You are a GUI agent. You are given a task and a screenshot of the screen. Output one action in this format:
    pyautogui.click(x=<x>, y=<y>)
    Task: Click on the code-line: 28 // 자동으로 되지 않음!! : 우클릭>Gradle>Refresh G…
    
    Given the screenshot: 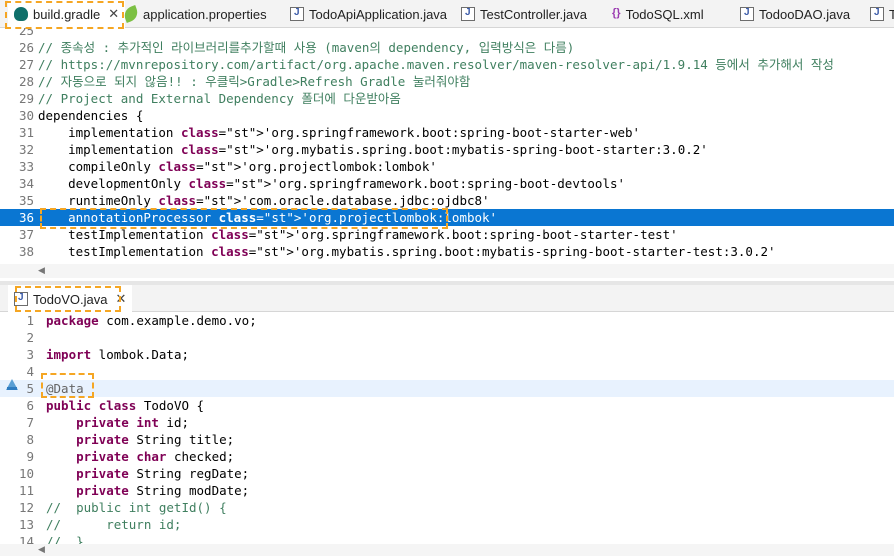 What is the action you would take?
    pyautogui.click(x=447, y=81)
    